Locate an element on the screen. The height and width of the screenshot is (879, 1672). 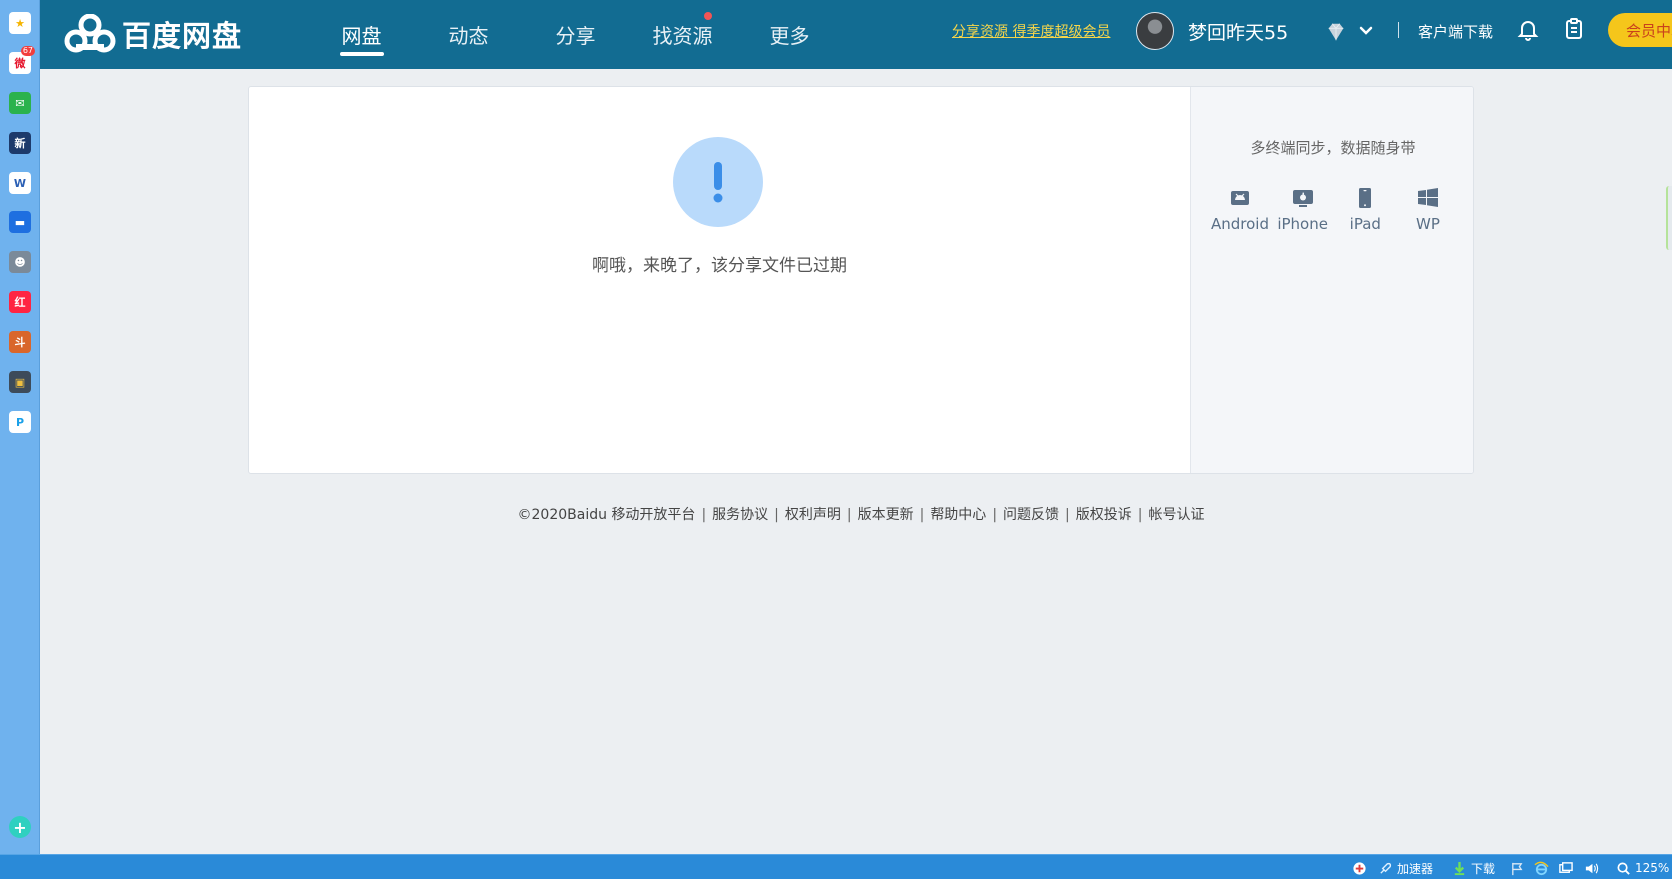
download-arrow-icon is located at coordinates (1459, 868).